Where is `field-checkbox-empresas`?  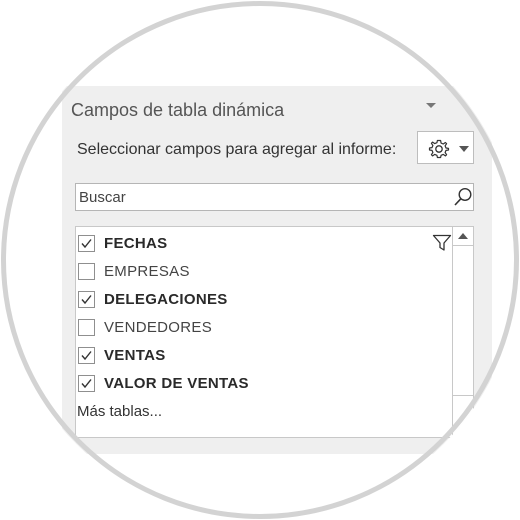 field-checkbox-empresas is located at coordinates (86, 271).